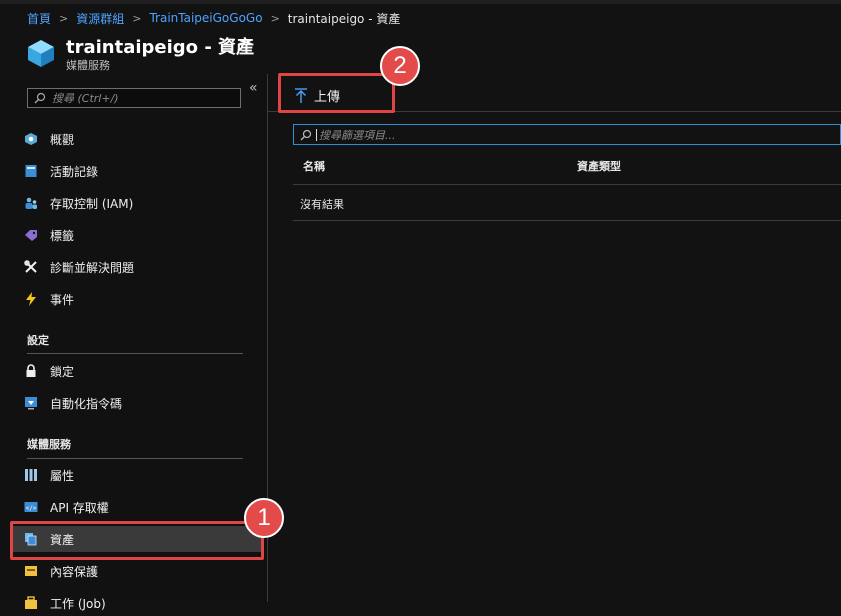  Describe the element at coordinates (314, 166) in the screenshot. I see `column-header-name: 名稱` at that location.